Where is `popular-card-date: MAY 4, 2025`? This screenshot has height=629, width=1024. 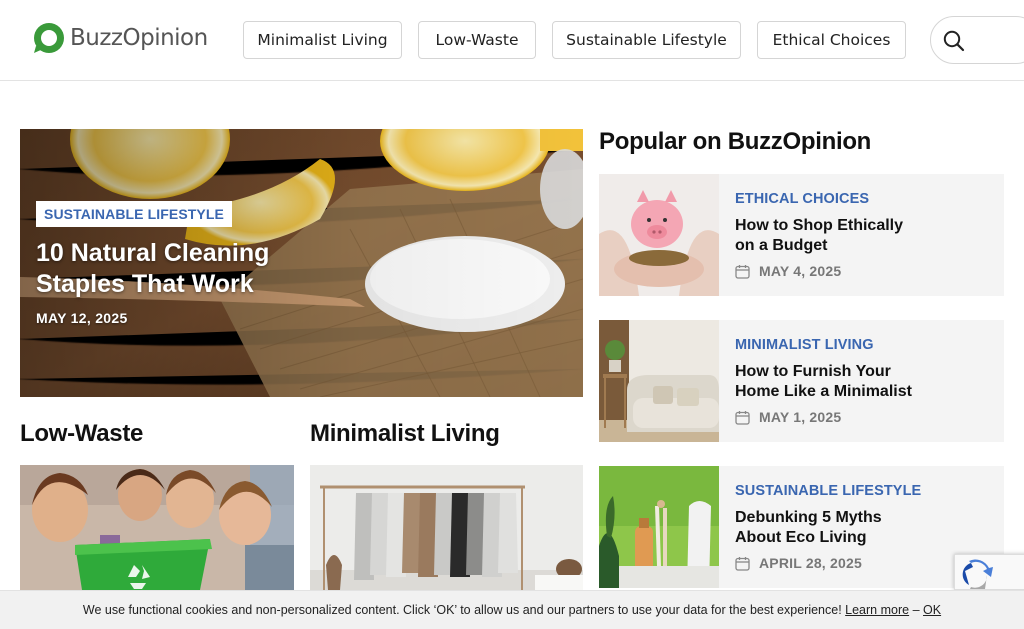
popular-card-date: MAY 4, 2025 is located at coordinates (788, 271).